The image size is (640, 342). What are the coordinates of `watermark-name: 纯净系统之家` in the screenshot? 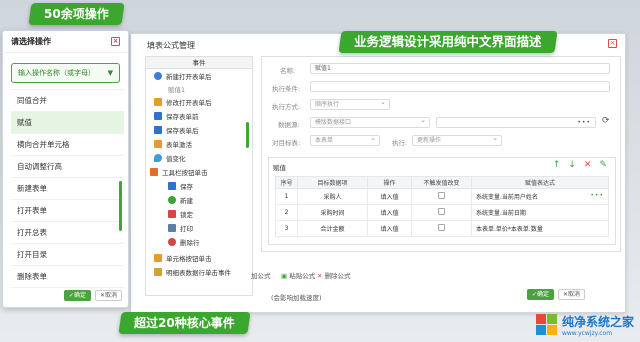 It's located at (597, 322).